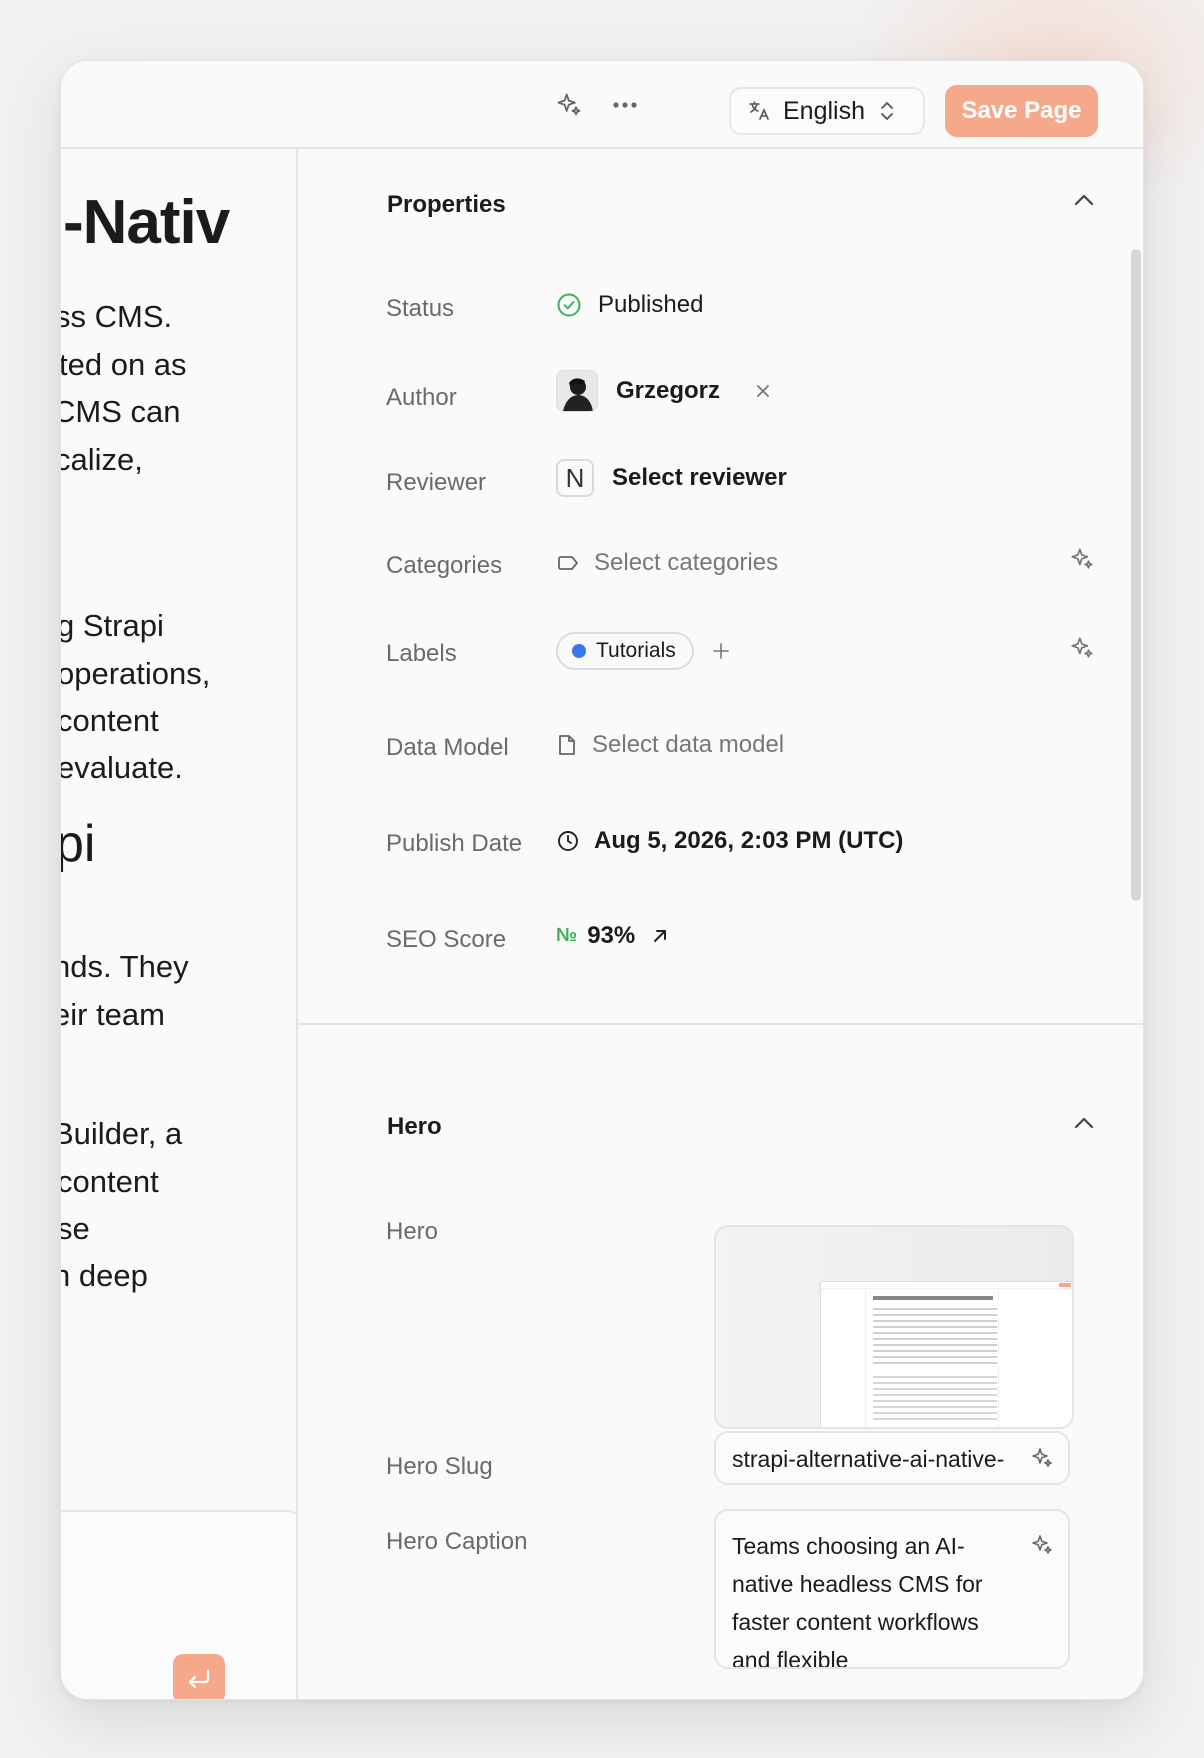 Image resolution: width=1204 pixels, height=1758 pixels. Describe the element at coordinates (121, 411) in the screenshot. I see `editor-line: CMS can` at that location.